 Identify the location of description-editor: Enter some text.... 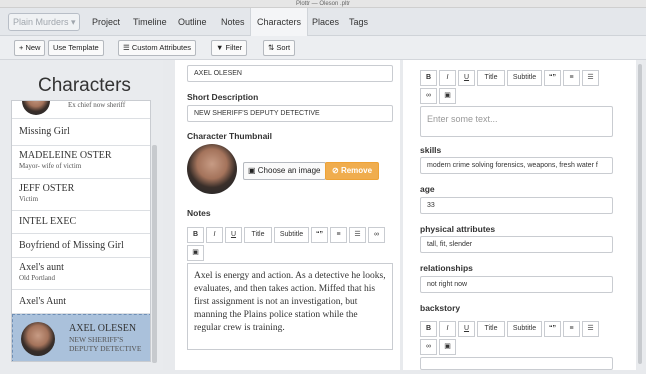
(516, 121).